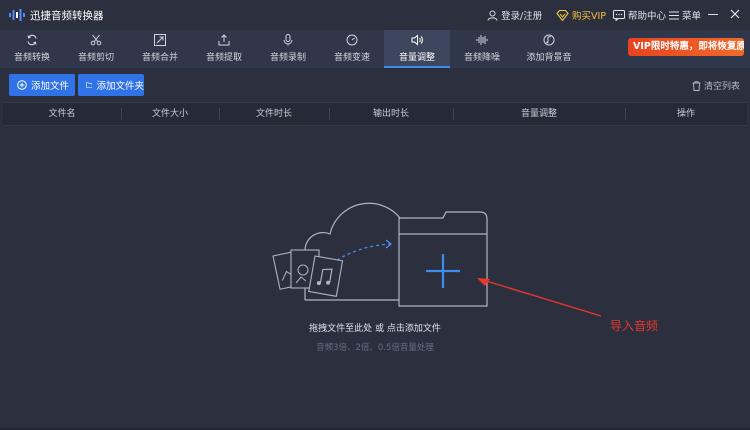 This screenshot has height=430, width=750. I want to click on speedometer-icon, so click(352, 40).